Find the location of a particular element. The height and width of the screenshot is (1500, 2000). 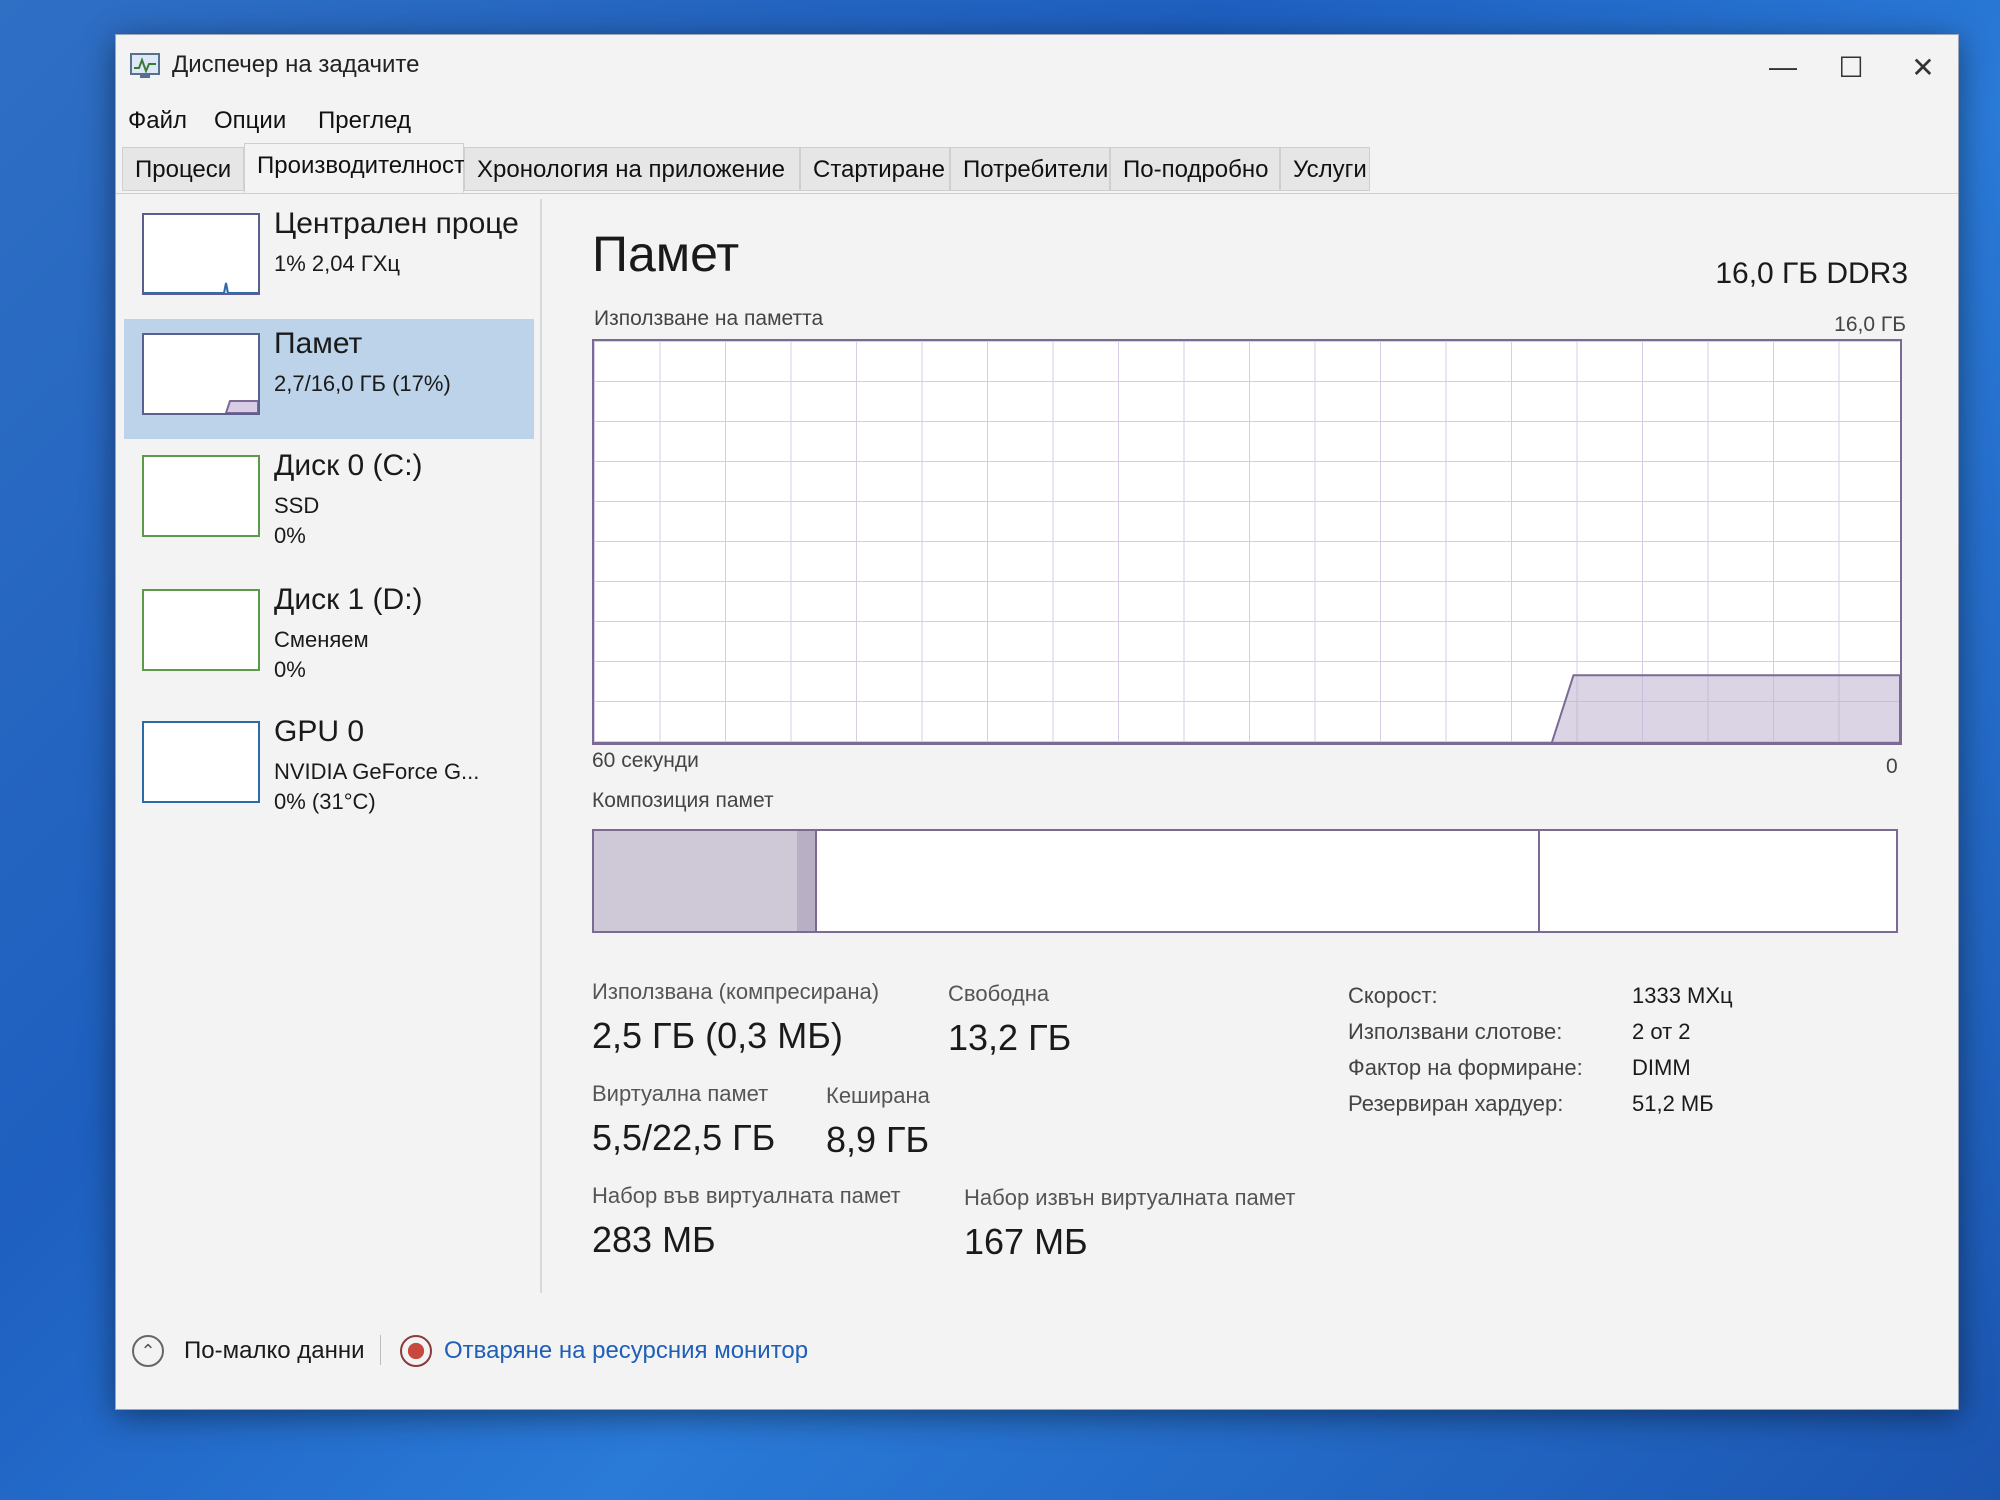

sidebar-item-disk-0: Диск 0 (C:) SSD 0% is located at coordinates (329, 501).